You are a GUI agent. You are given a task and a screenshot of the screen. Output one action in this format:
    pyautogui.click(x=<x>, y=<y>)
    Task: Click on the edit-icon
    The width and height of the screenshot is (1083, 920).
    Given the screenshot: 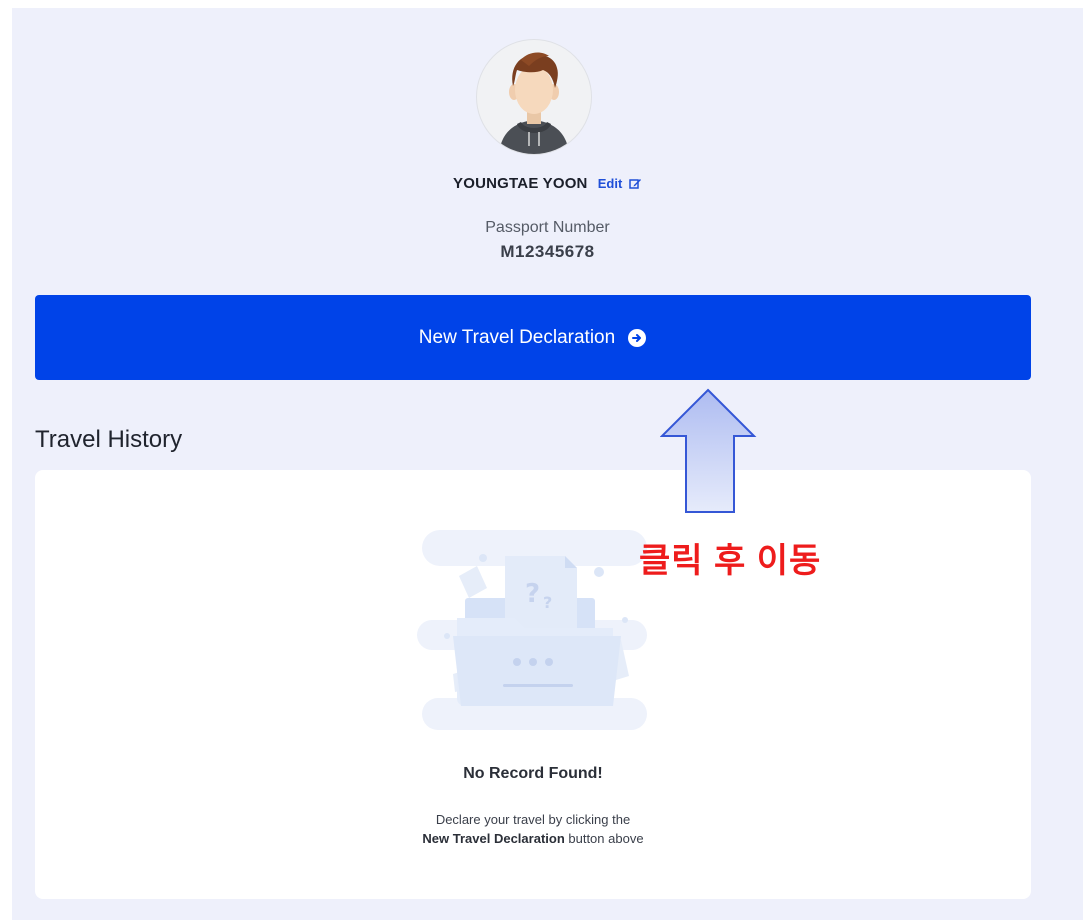 What is the action you would take?
    pyautogui.click(x=635, y=184)
    